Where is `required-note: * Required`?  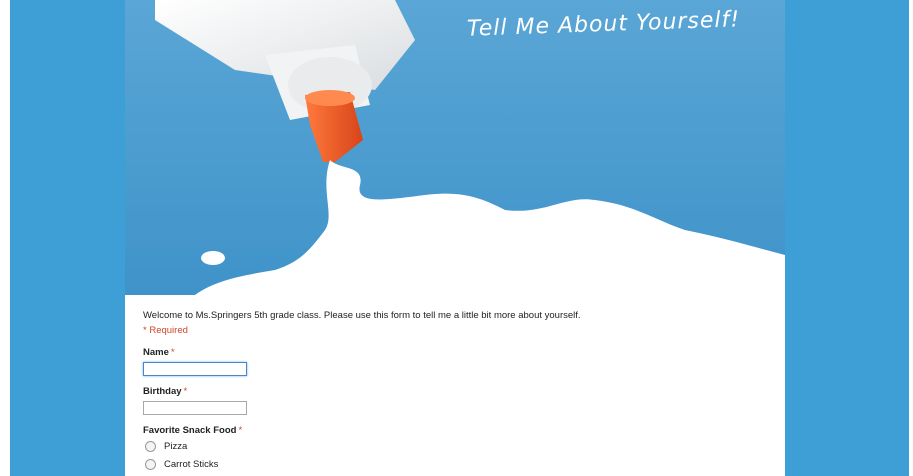
required-note: * Required is located at coordinates (165, 330).